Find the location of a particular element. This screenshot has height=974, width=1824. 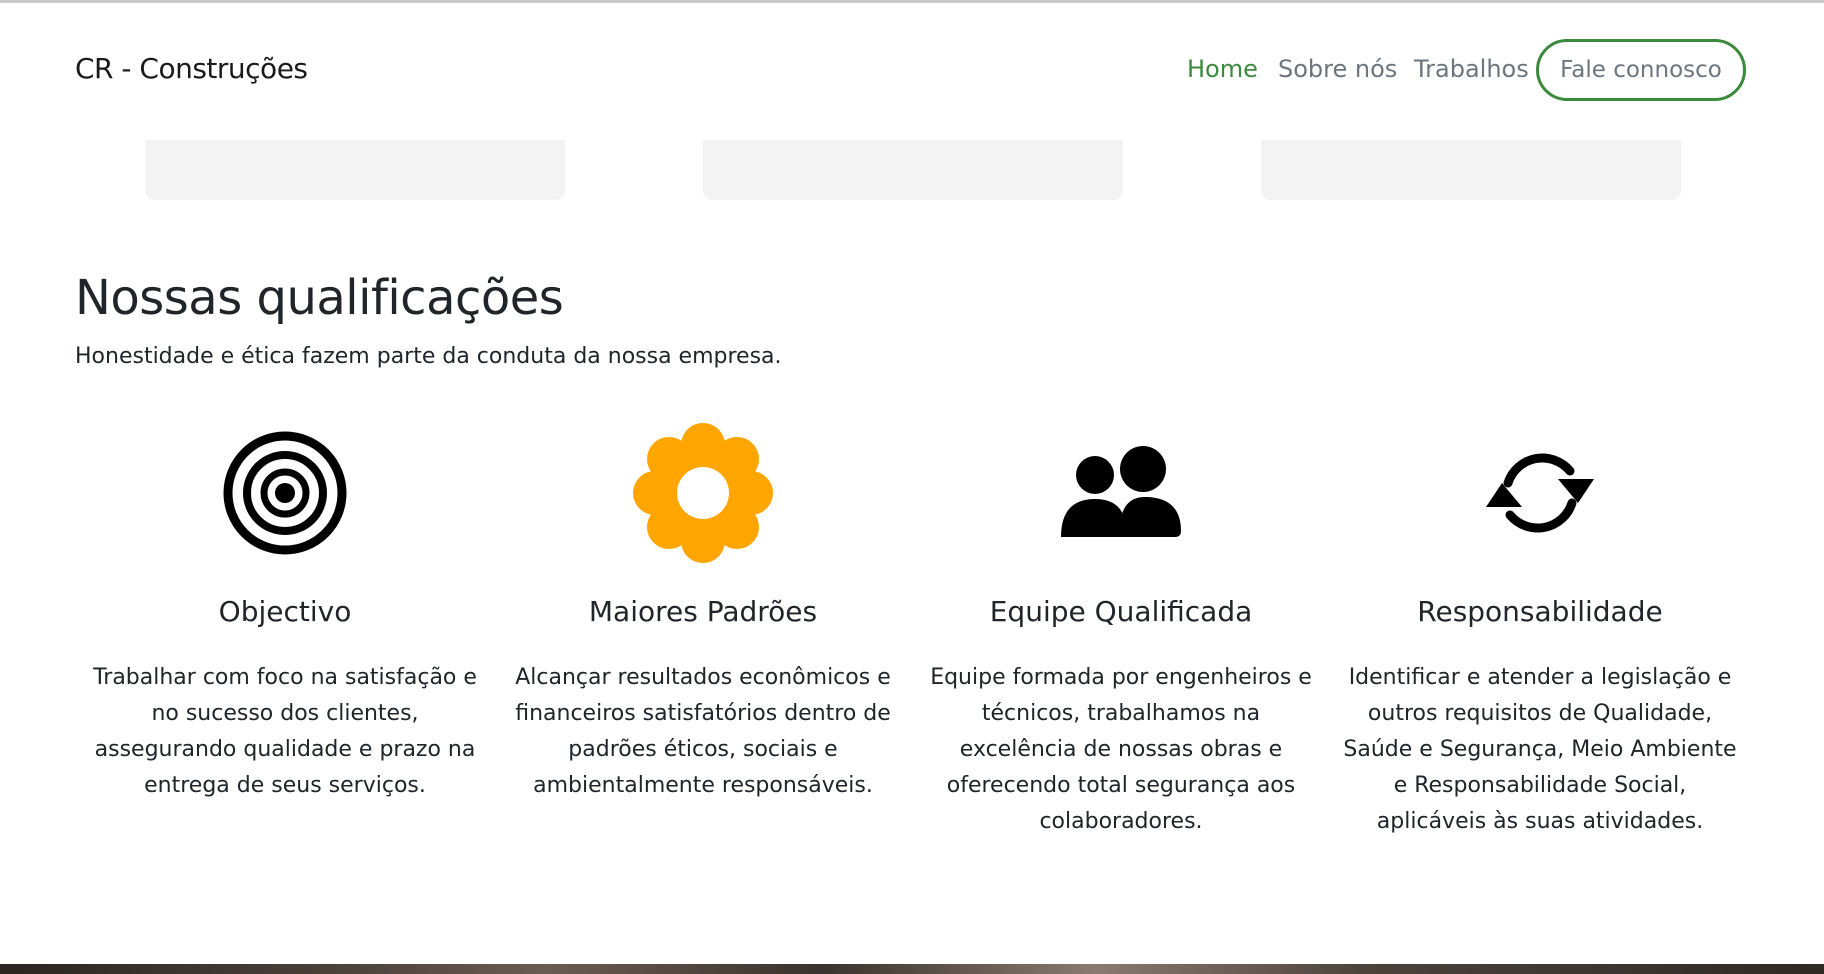

feature-title: Maiores Padrões is located at coordinates (703, 611).